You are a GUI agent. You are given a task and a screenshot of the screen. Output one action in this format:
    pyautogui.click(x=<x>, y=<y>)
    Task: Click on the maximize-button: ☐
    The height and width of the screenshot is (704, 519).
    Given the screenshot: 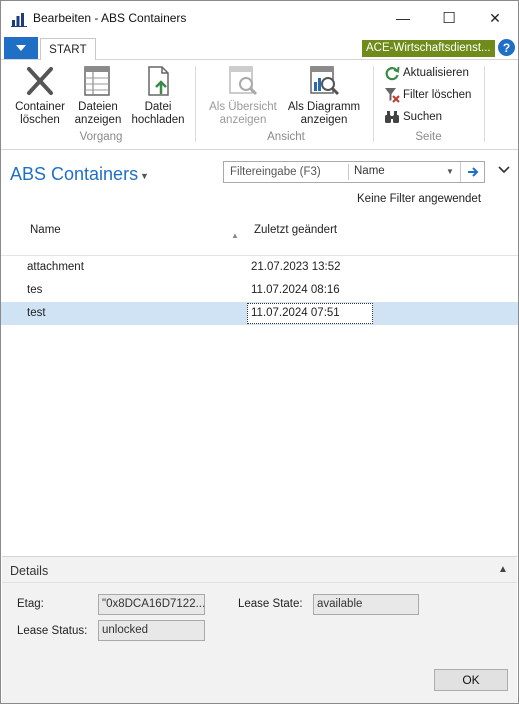 What is the action you would take?
    pyautogui.click(x=449, y=18)
    